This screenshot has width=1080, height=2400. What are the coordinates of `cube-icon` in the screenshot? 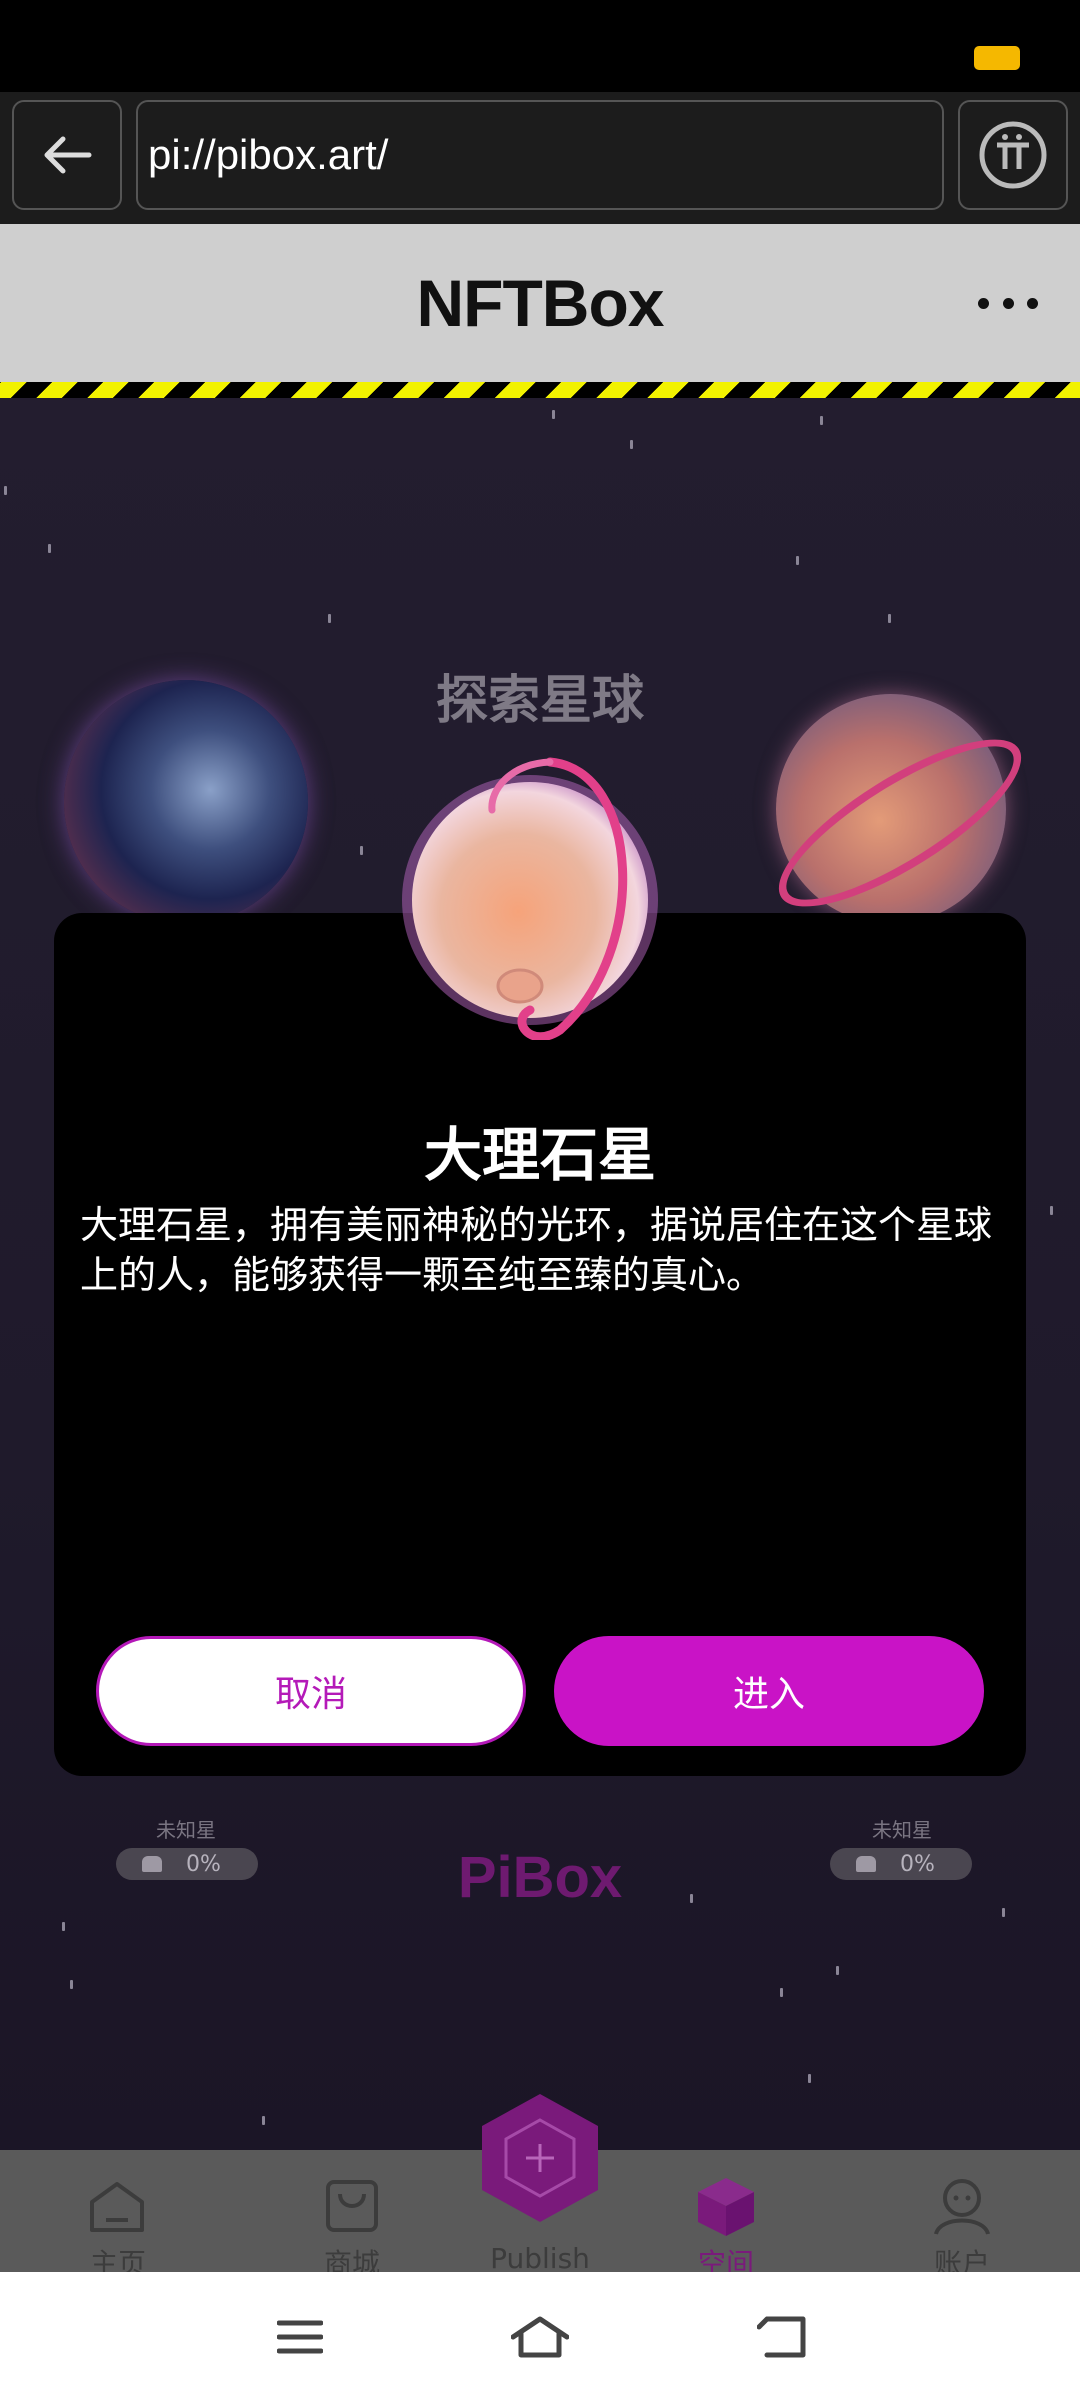 It's located at (726, 2207).